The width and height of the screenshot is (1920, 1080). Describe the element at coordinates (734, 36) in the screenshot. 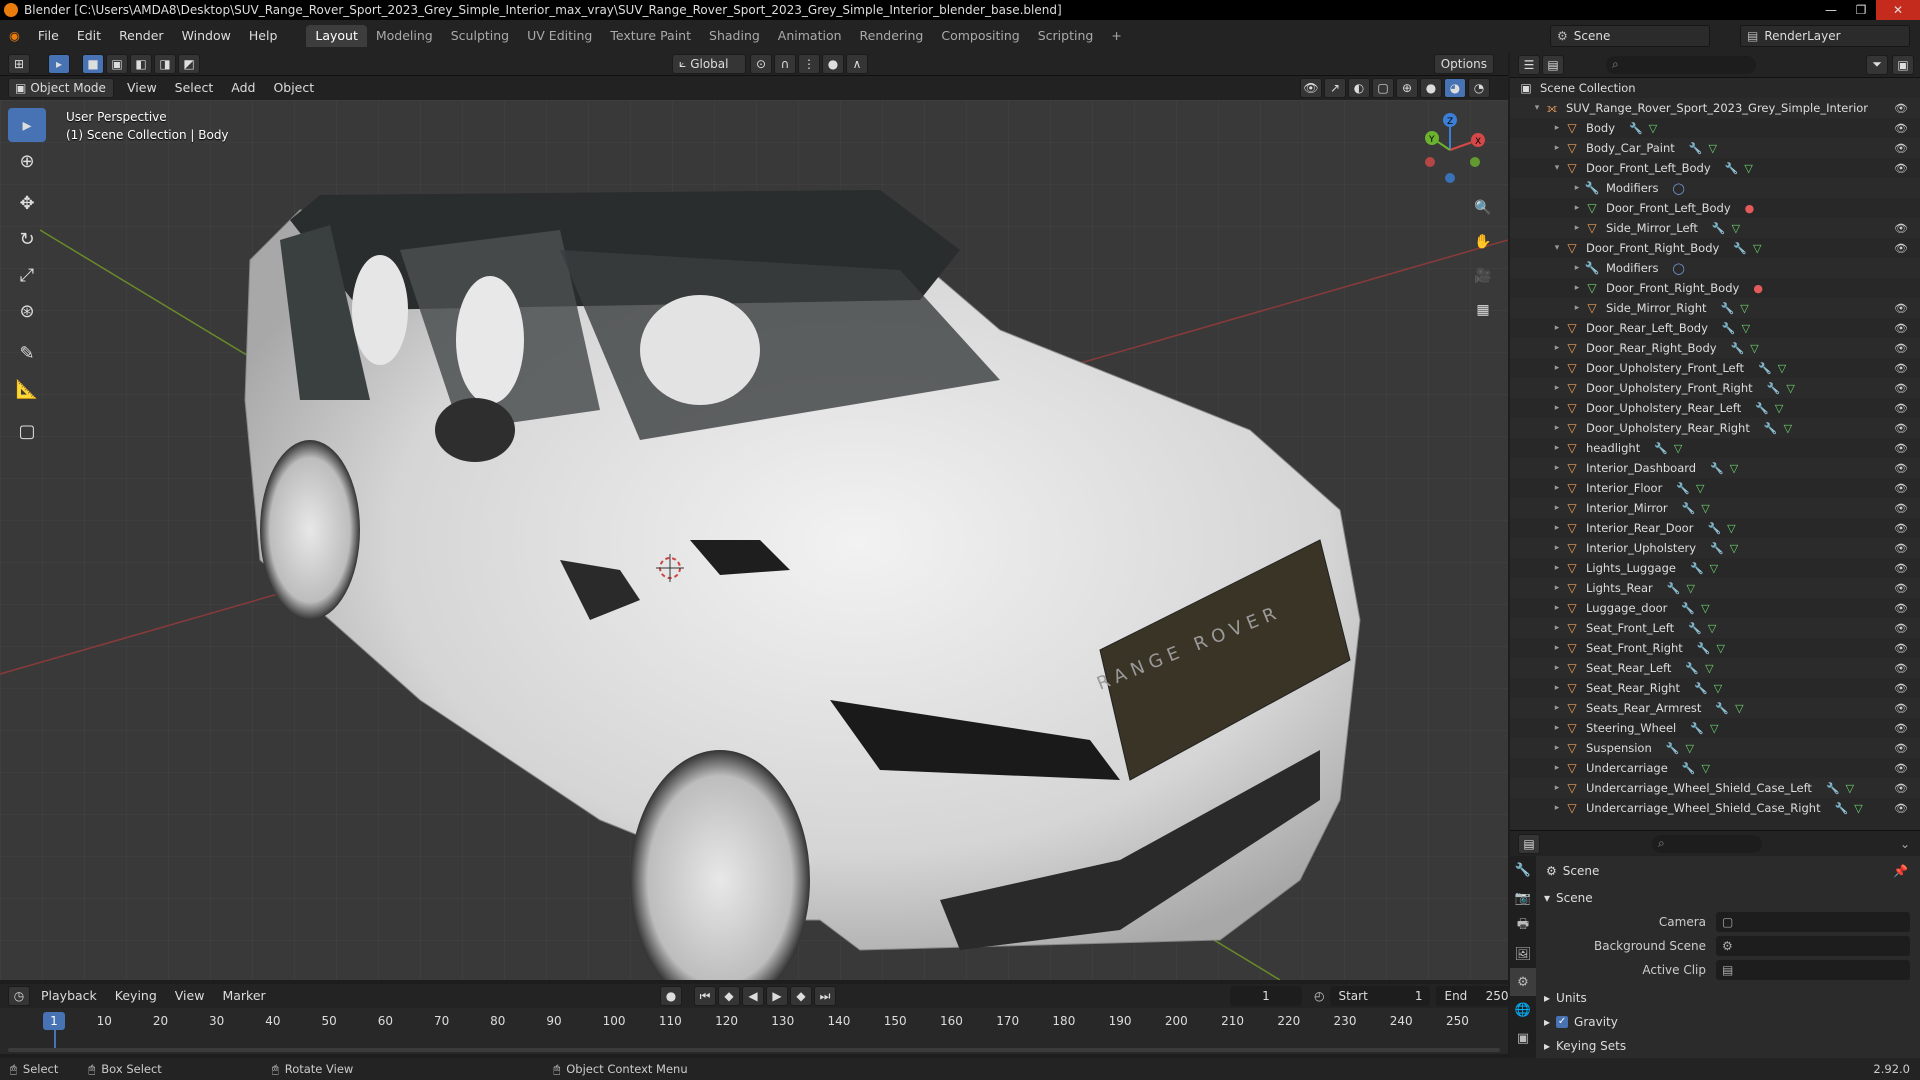

I see `tab-shading: Shading` at that location.